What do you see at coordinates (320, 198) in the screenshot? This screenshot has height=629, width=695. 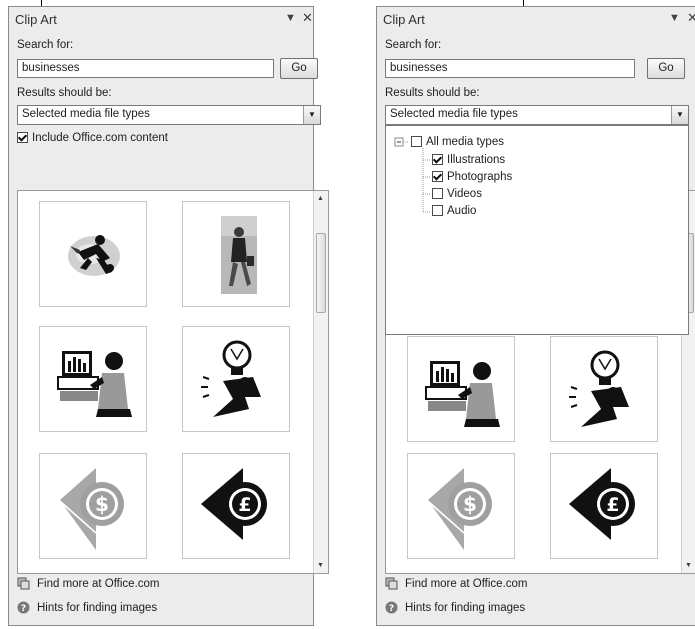 I see `scroll-up-icon: ▲` at bounding box center [320, 198].